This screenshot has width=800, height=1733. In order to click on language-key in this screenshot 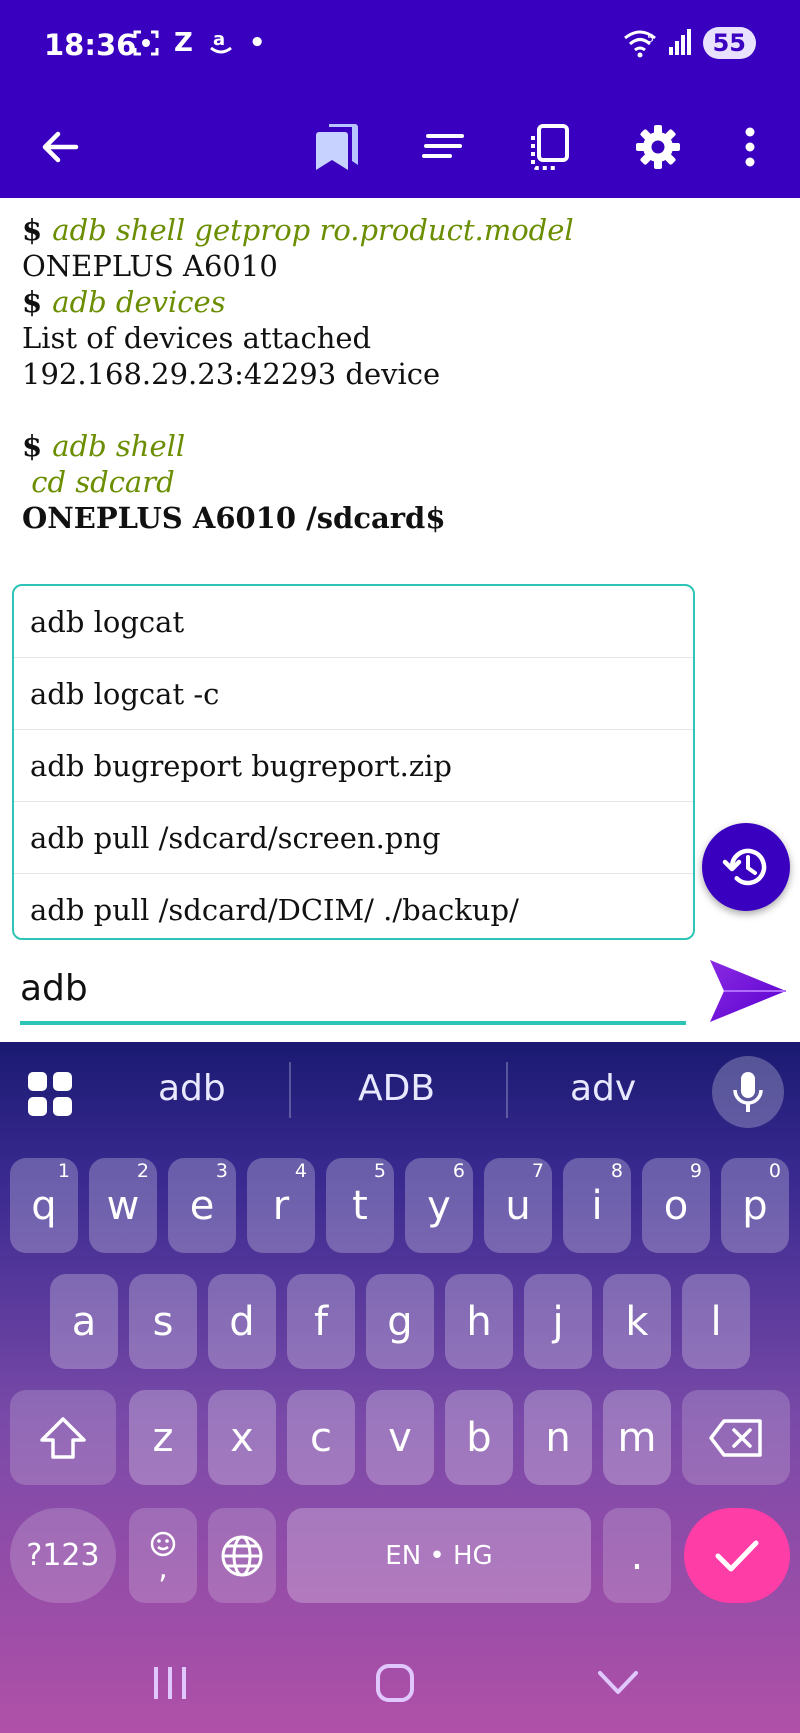, I will do `click(242, 1555)`.